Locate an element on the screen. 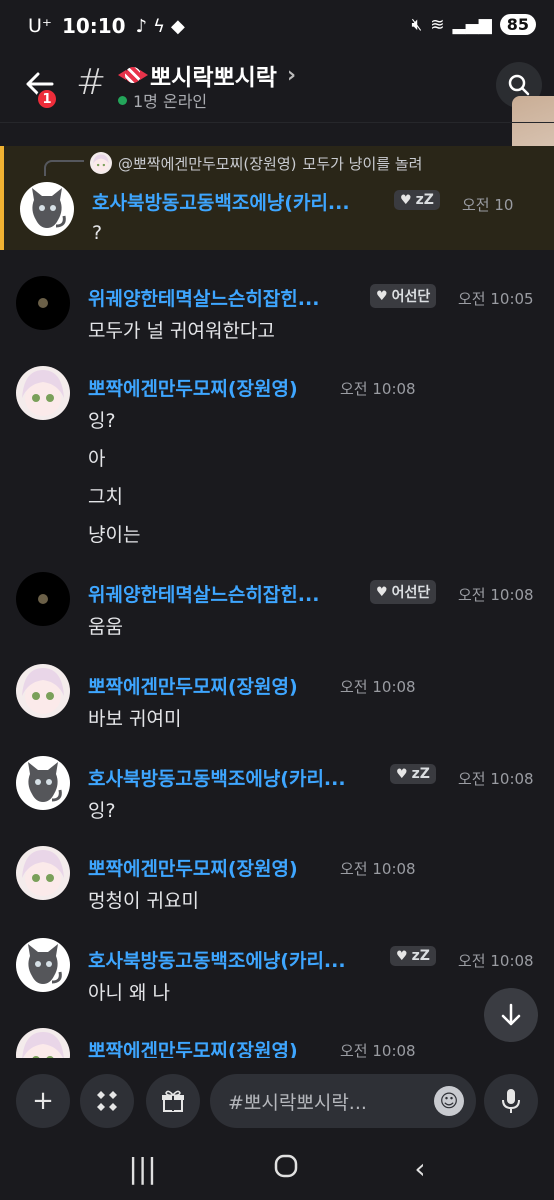 The image size is (554, 1200). online-status: 1명 온라인 is located at coordinates (162, 100).